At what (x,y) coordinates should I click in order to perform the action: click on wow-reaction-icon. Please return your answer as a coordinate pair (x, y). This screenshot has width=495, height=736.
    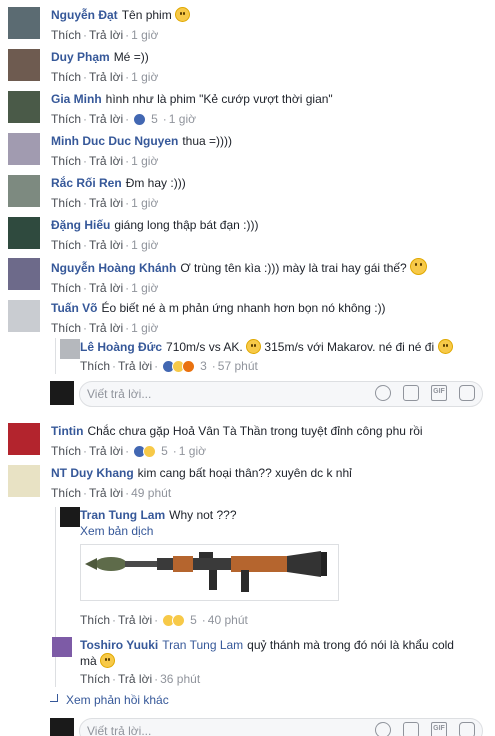
    Looking at the image, I should click on (179, 620).